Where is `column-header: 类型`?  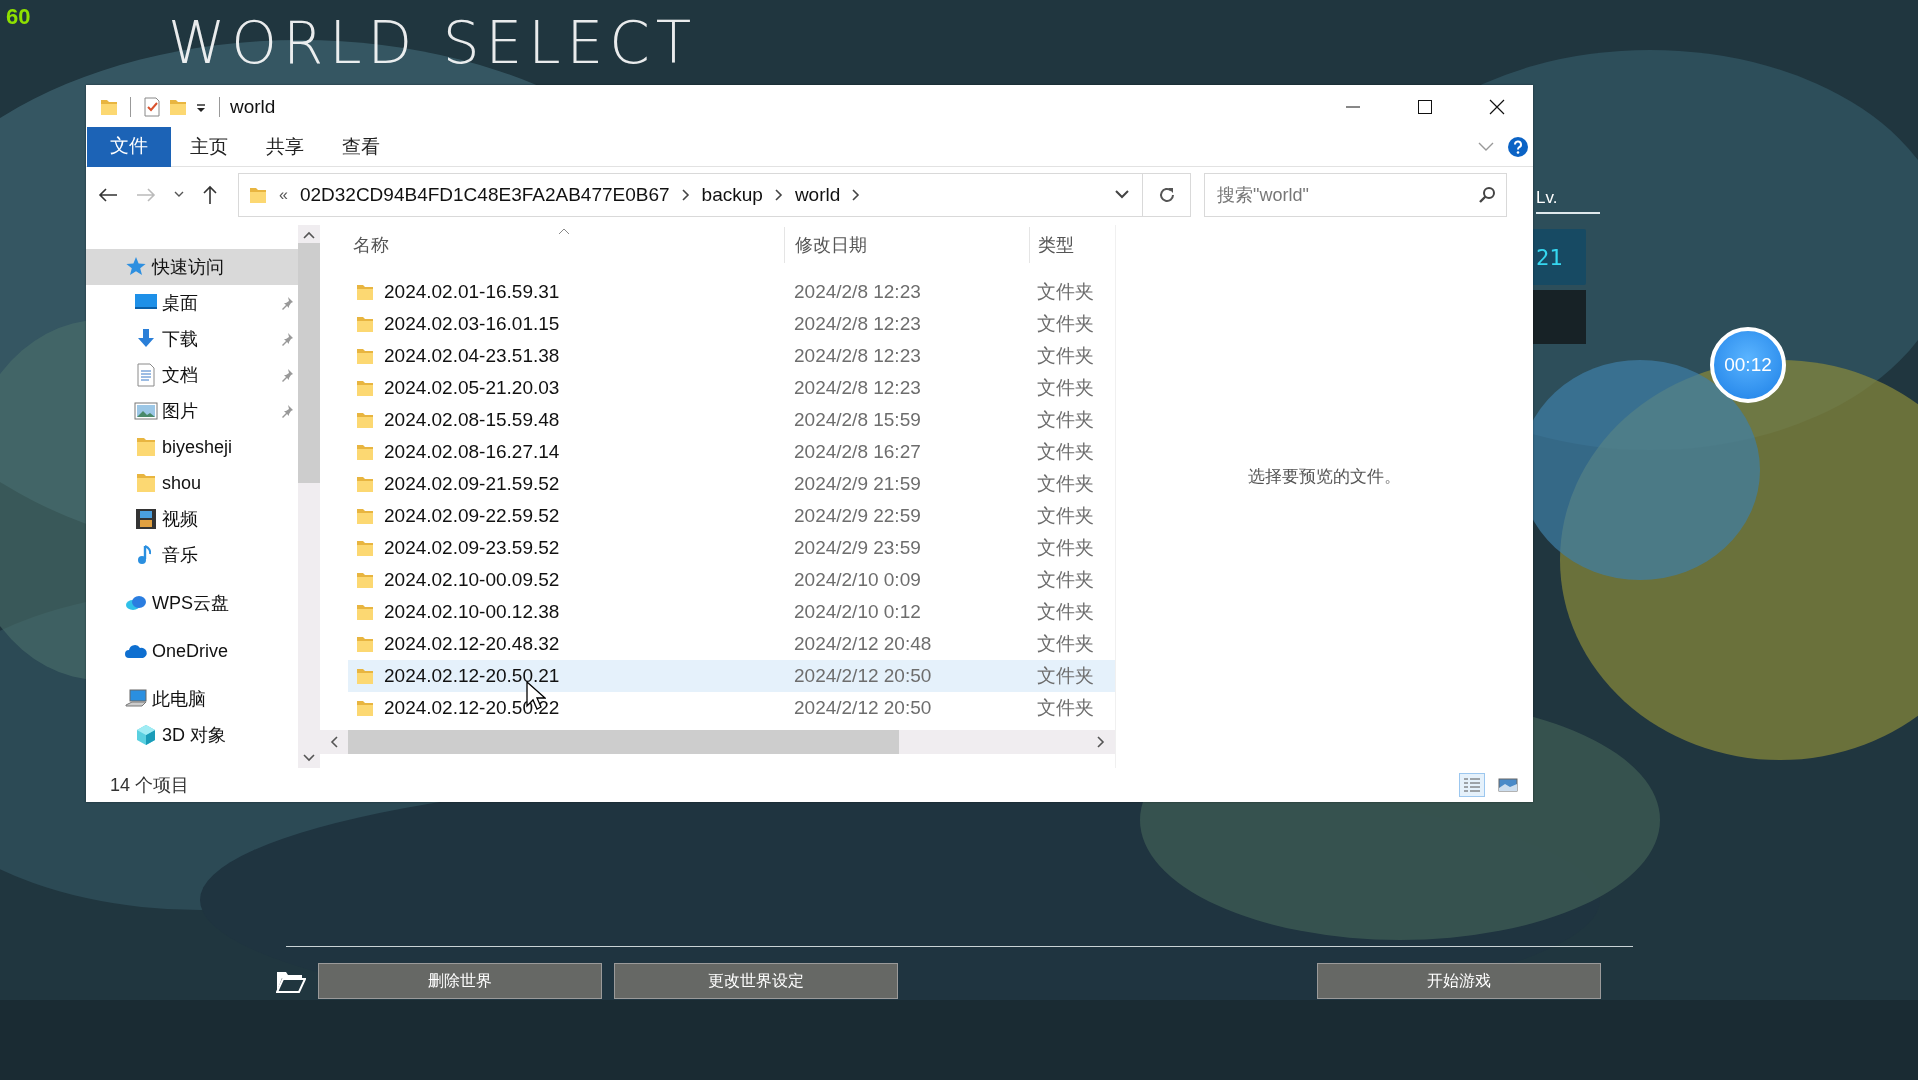
column-header: 类型 is located at coordinates (1069, 245).